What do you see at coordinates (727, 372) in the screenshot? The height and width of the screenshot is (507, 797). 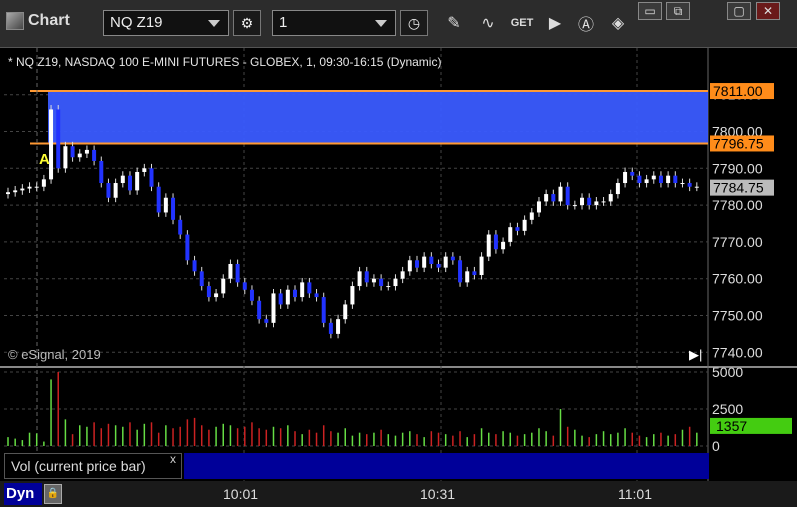 I see `vol-tick-label: 5000` at bounding box center [727, 372].